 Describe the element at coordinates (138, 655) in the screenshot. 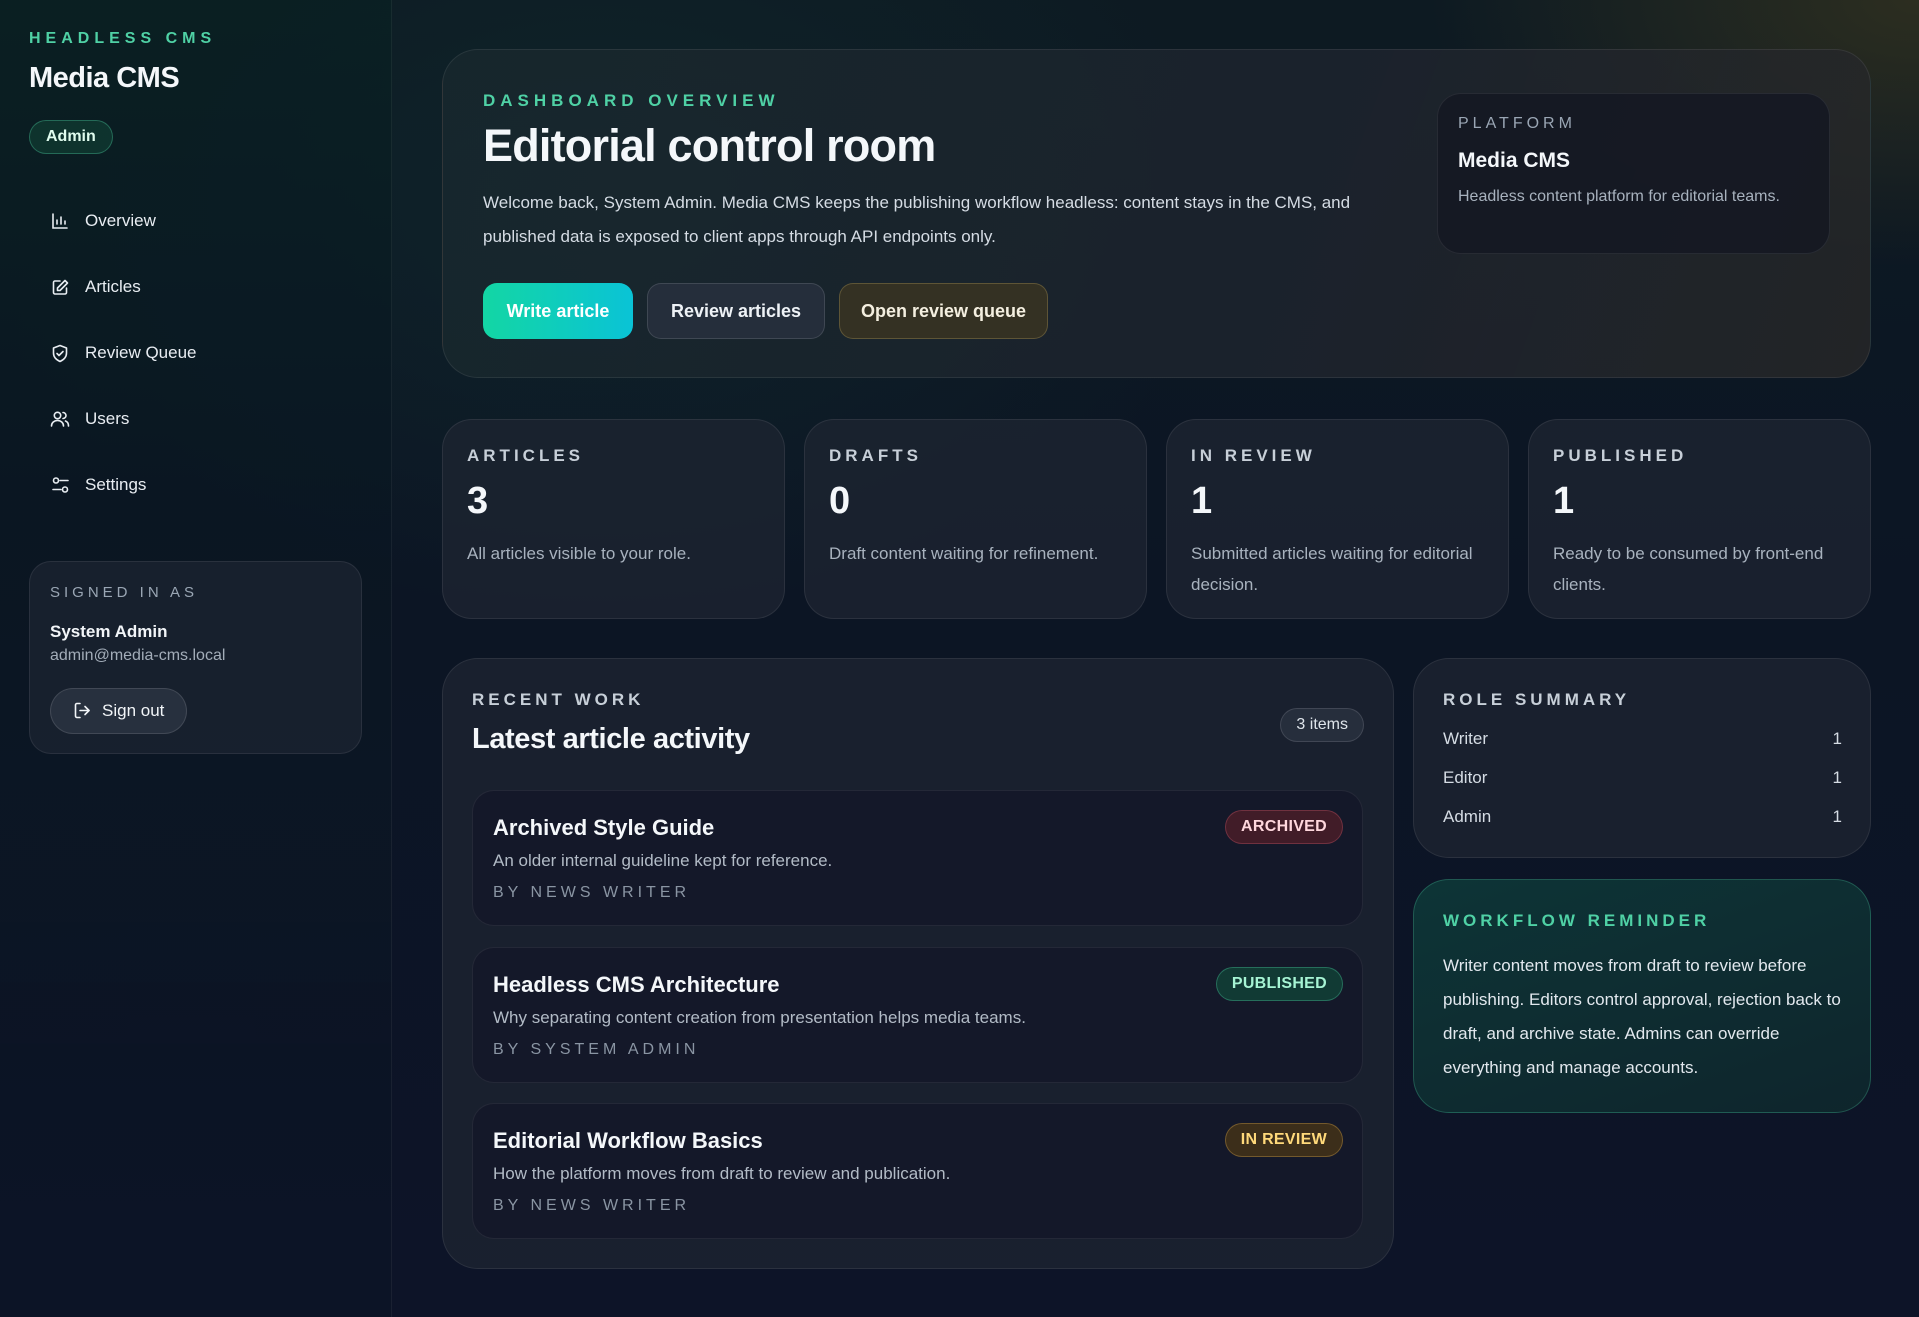

I see `user-email: admin@media-cms.local` at that location.